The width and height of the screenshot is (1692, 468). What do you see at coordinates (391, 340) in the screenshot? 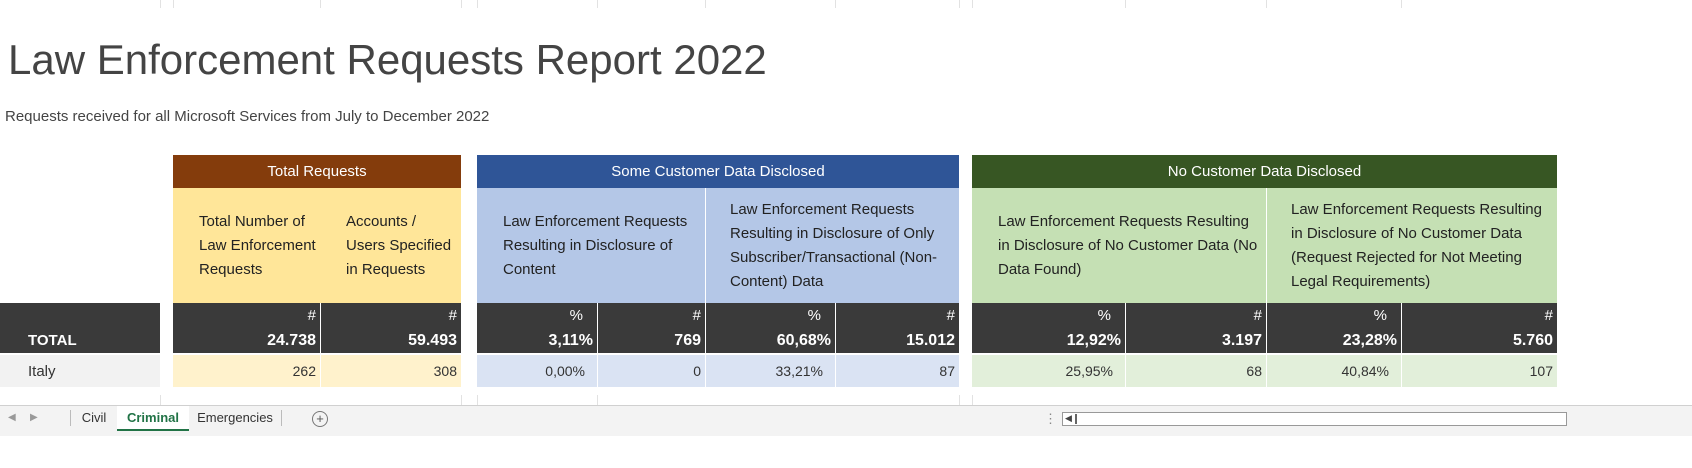
I see `total-accounts: 59.493` at bounding box center [391, 340].